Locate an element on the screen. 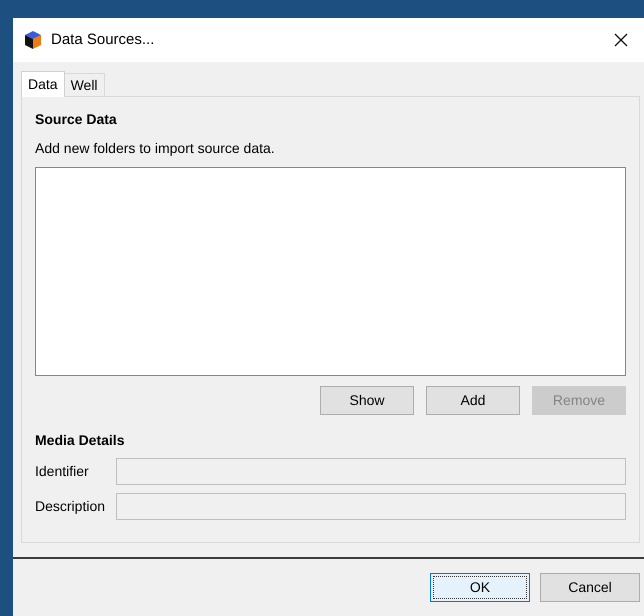 Image resolution: width=644 pixels, height=616 pixels. show-button: Show is located at coordinates (367, 400).